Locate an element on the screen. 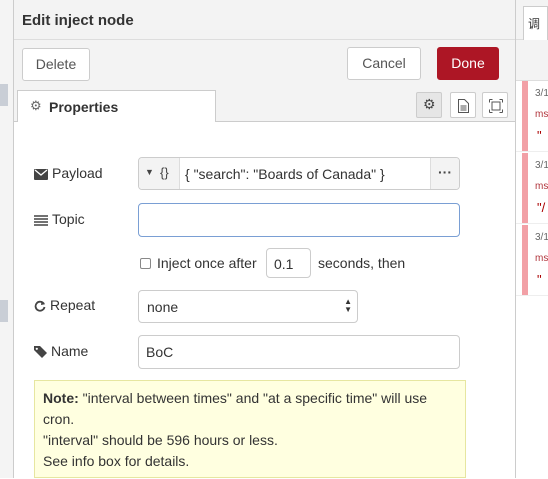  ellipsis-icon: ··· is located at coordinates (444, 173).